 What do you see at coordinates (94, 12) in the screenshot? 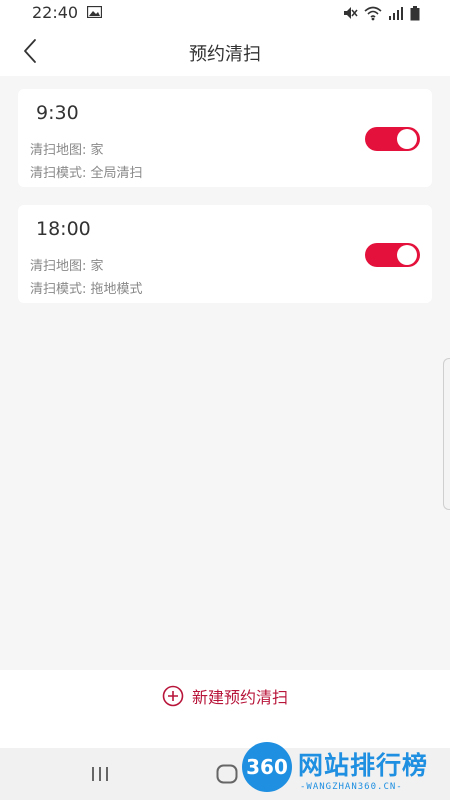
I see `gallery-notification-icon` at bounding box center [94, 12].